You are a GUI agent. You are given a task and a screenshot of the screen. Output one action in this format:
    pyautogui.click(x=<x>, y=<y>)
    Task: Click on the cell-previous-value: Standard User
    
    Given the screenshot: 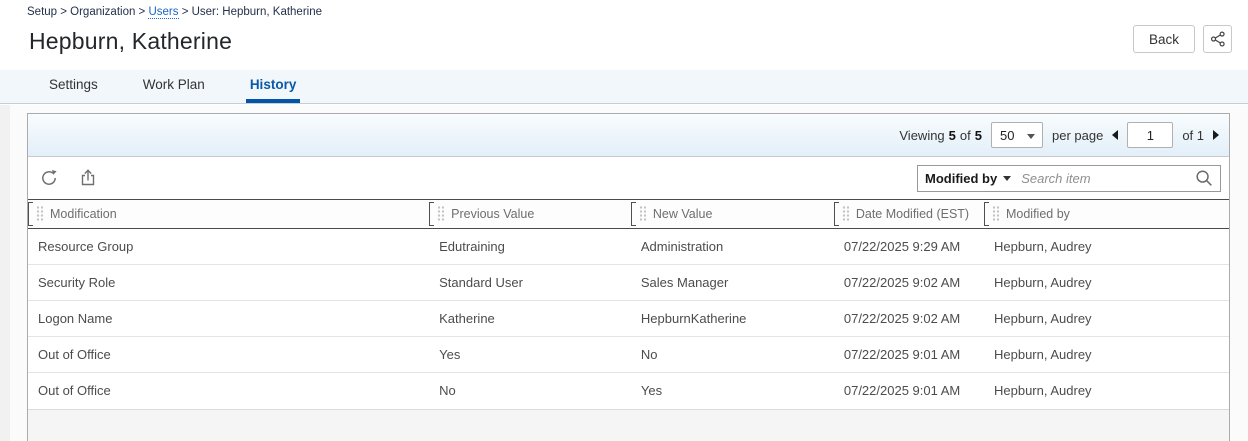 What is the action you would take?
    pyautogui.click(x=530, y=282)
    